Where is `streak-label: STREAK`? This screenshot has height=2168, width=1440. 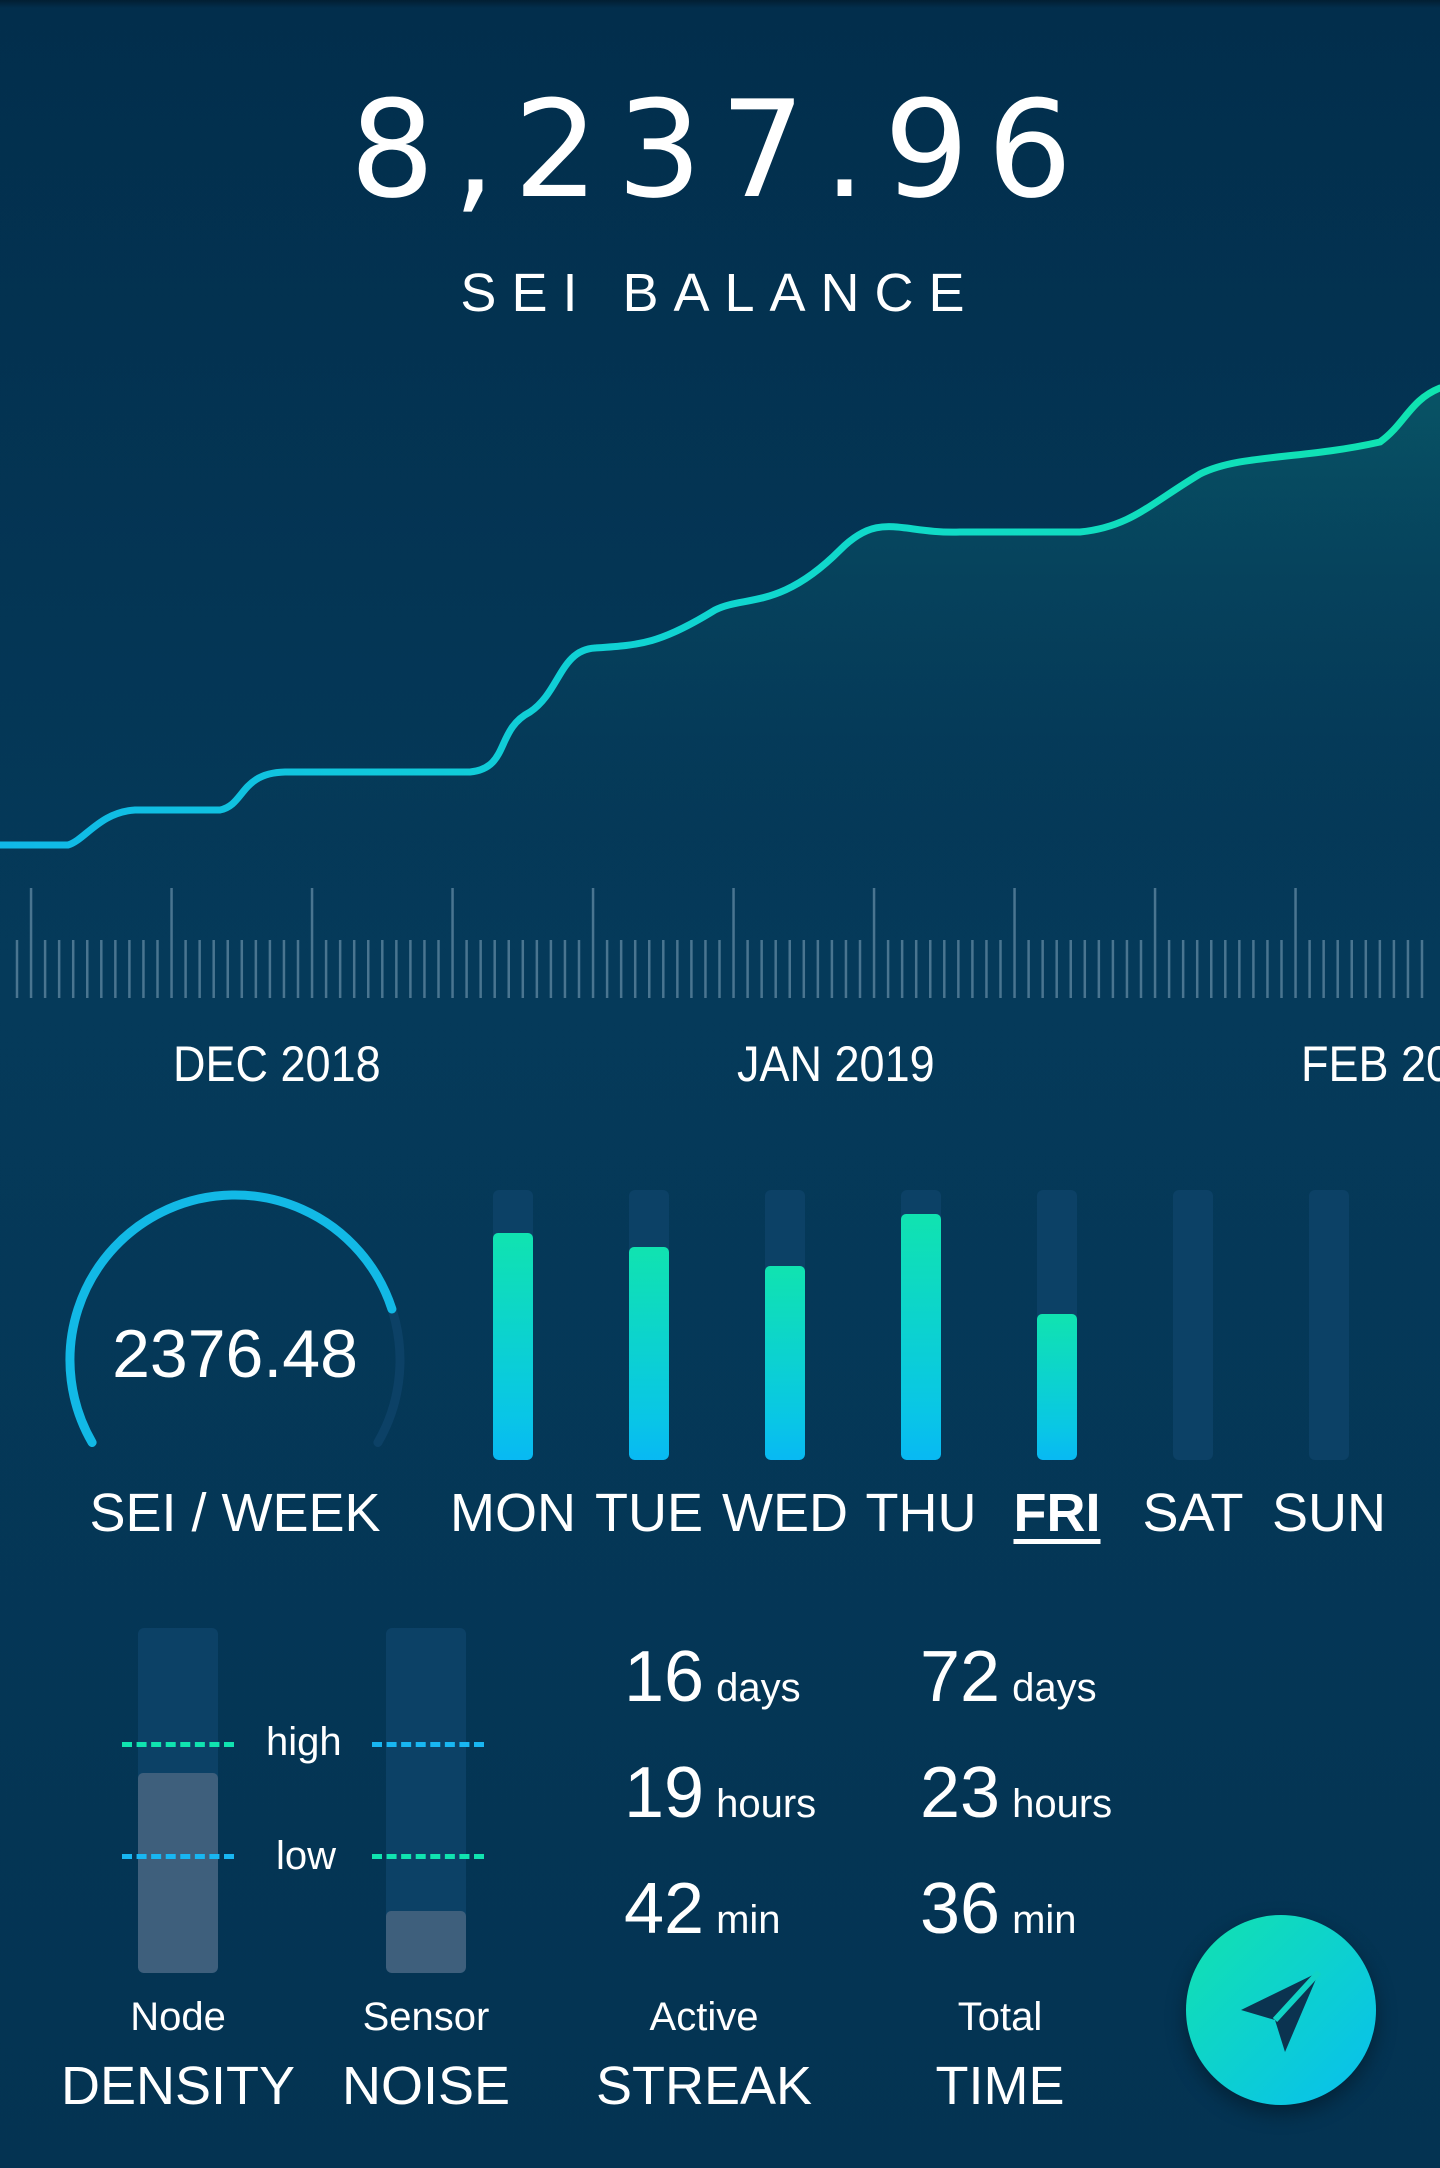 streak-label: STREAK is located at coordinates (704, 2086).